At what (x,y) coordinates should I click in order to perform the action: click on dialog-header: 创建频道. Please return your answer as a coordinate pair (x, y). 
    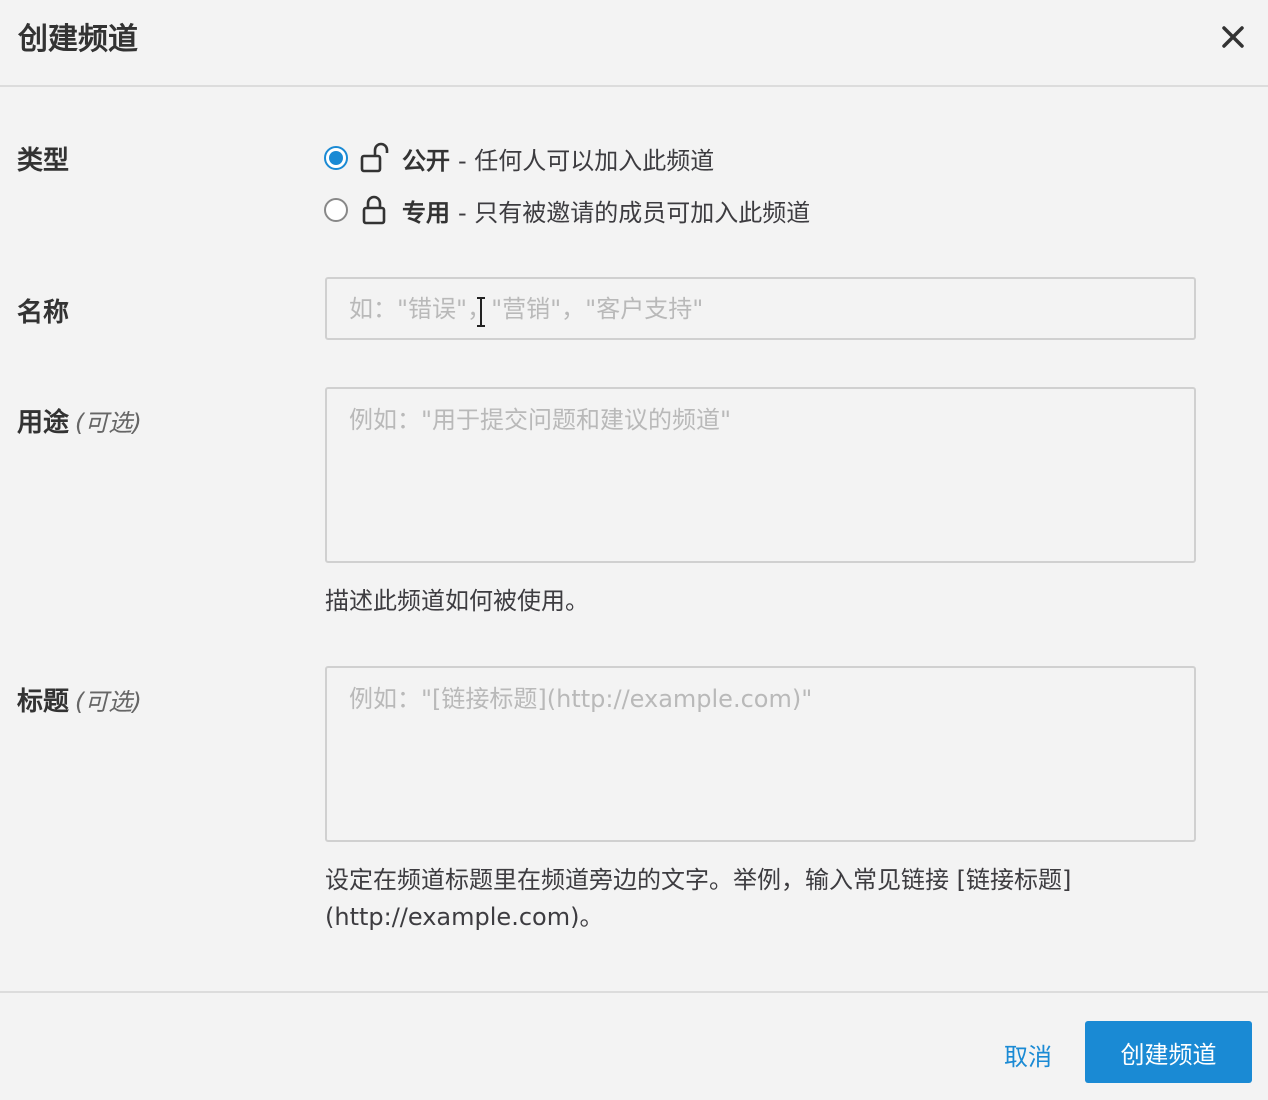
    Looking at the image, I should click on (634, 43).